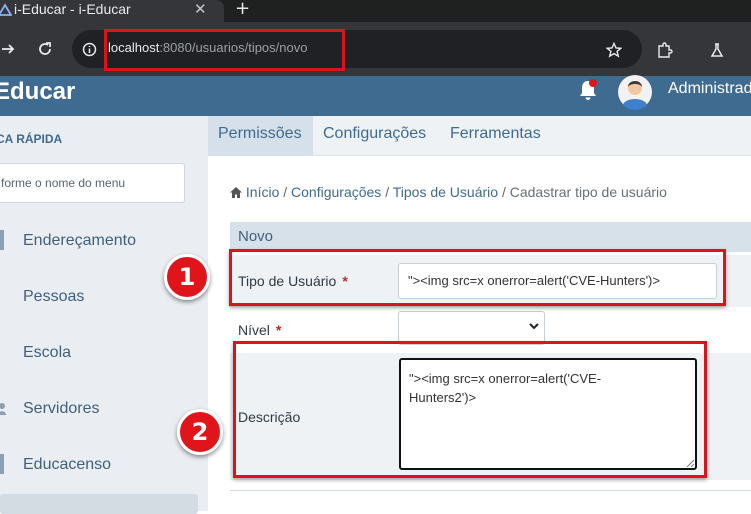 This screenshot has width=751, height=514. I want to click on sidebar-item-selected, so click(99, 504).